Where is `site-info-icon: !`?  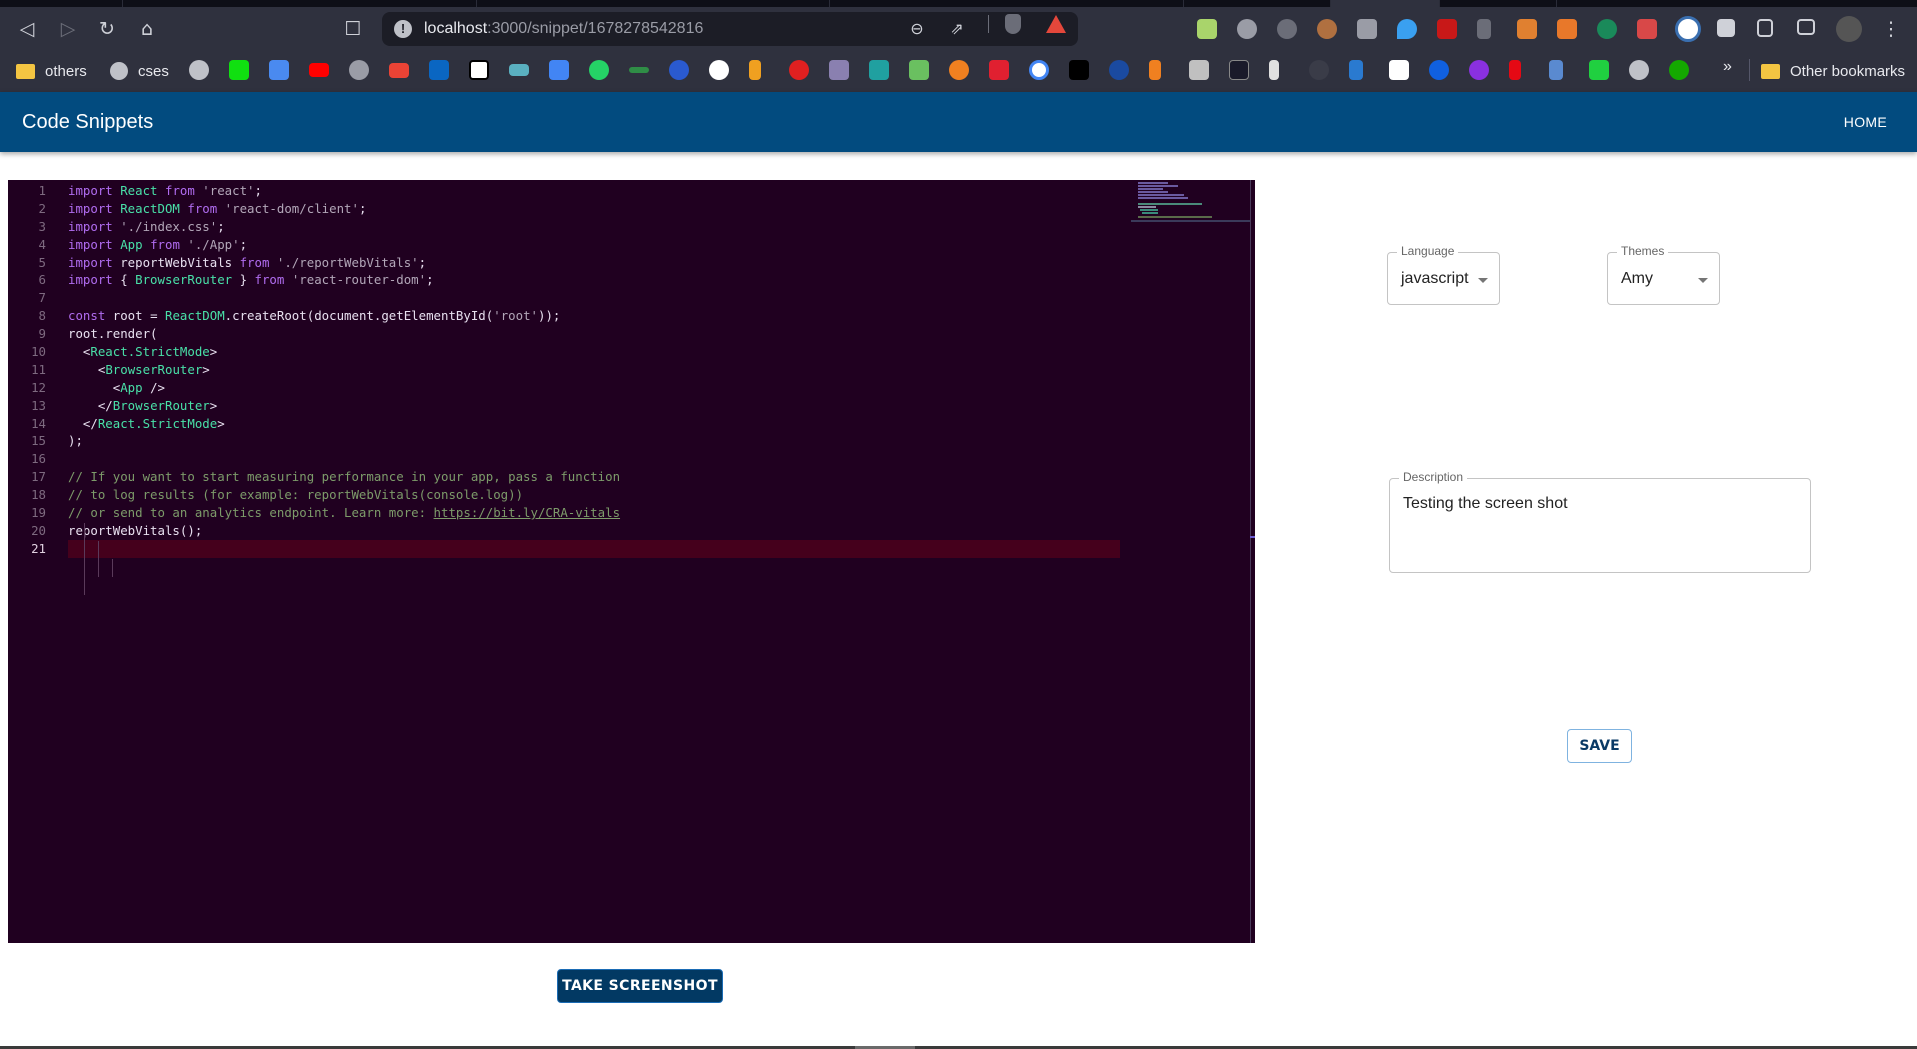
site-info-icon: ! is located at coordinates (403, 29).